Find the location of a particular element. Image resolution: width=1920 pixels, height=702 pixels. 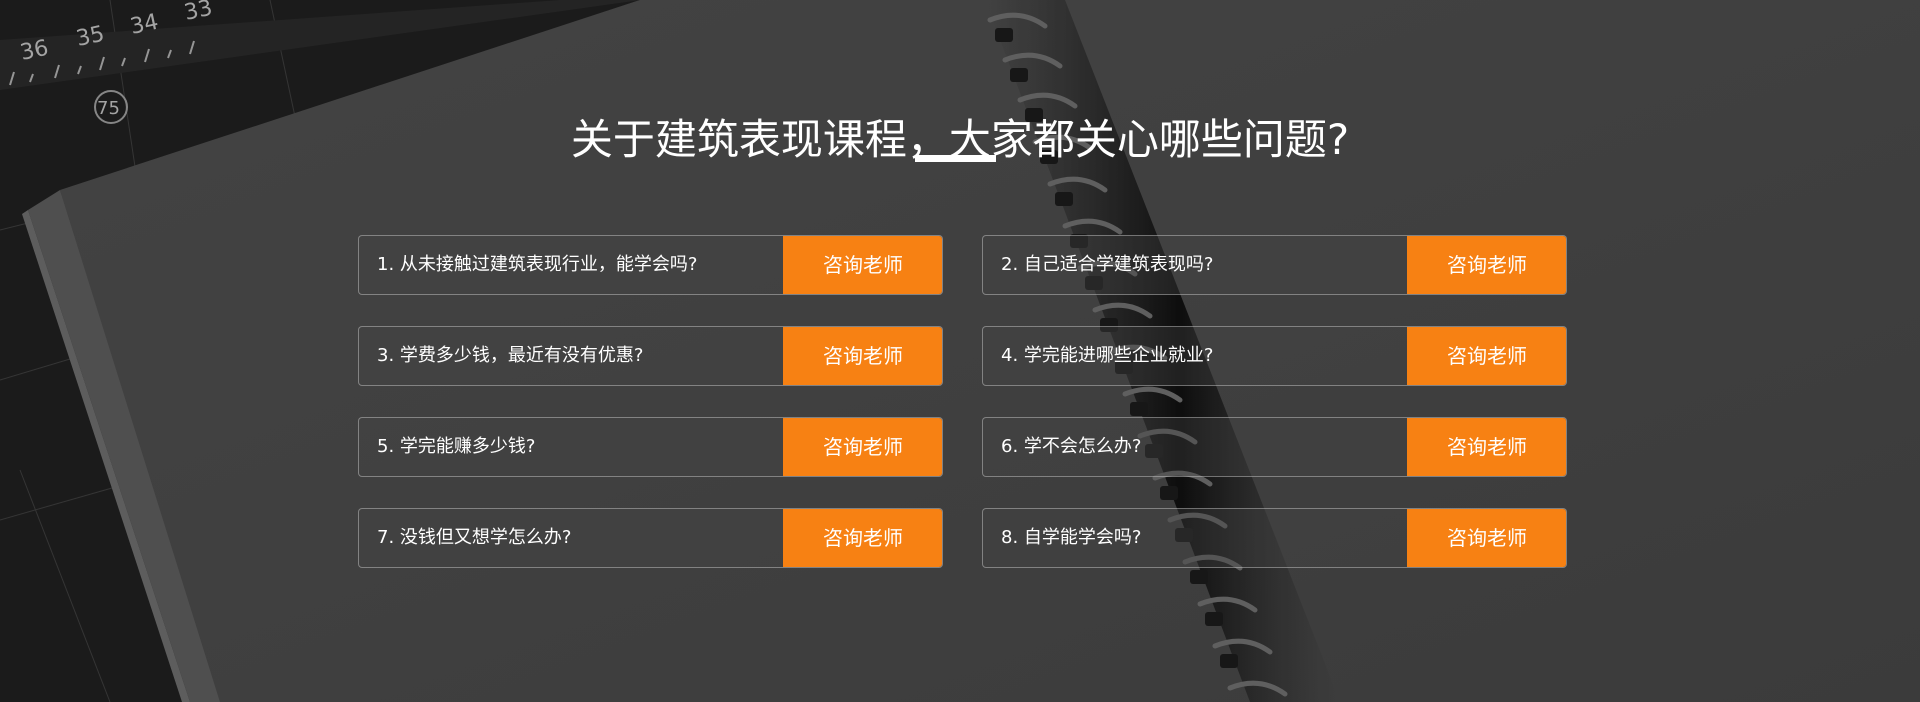

faq-item: 7. 没钱但又想学怎么办? 咨询老师 is located at coordinates (650, 538).